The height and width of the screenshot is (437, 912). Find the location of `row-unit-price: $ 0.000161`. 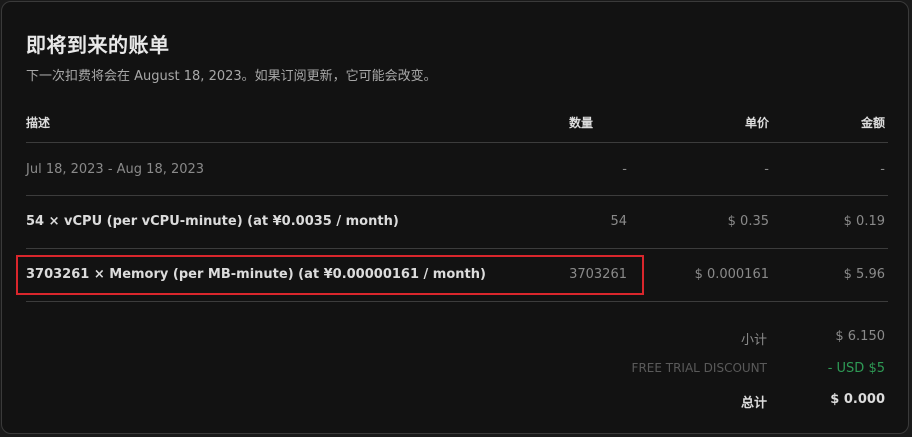

row-unit-price: $ 0.000161 is located at coordinates (731, 274).